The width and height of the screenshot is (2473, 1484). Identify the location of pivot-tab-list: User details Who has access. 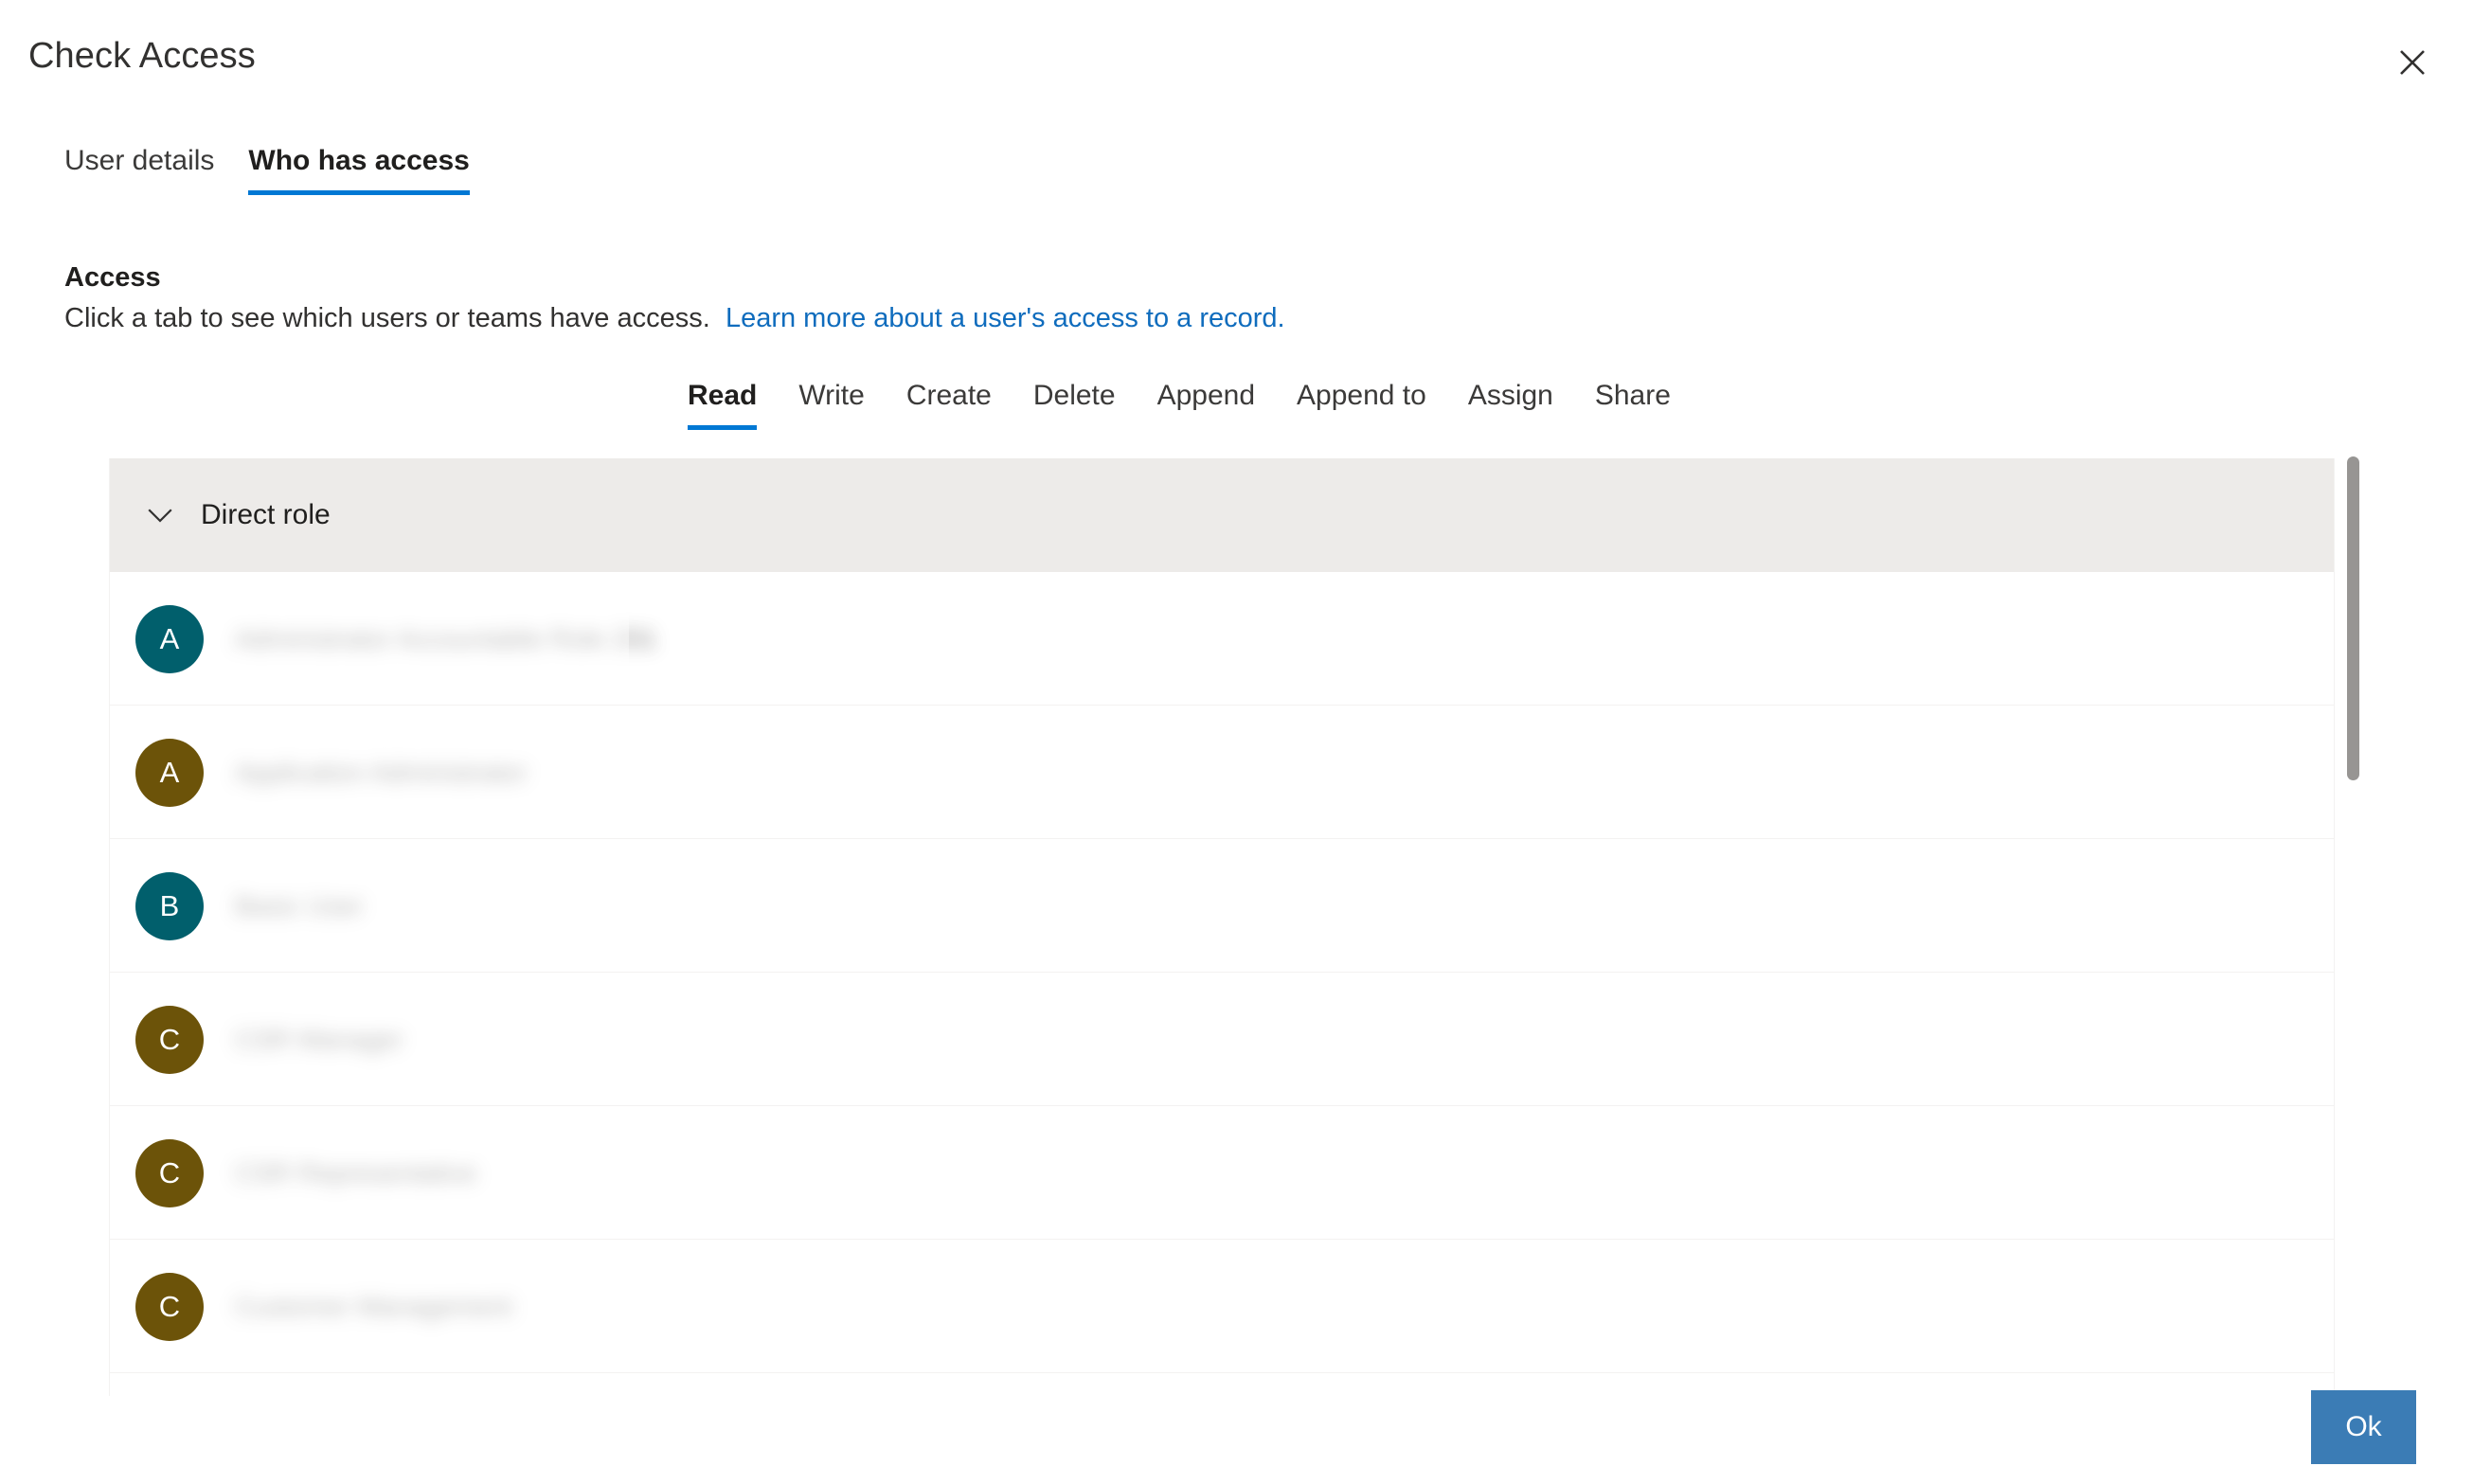
(275, 168).